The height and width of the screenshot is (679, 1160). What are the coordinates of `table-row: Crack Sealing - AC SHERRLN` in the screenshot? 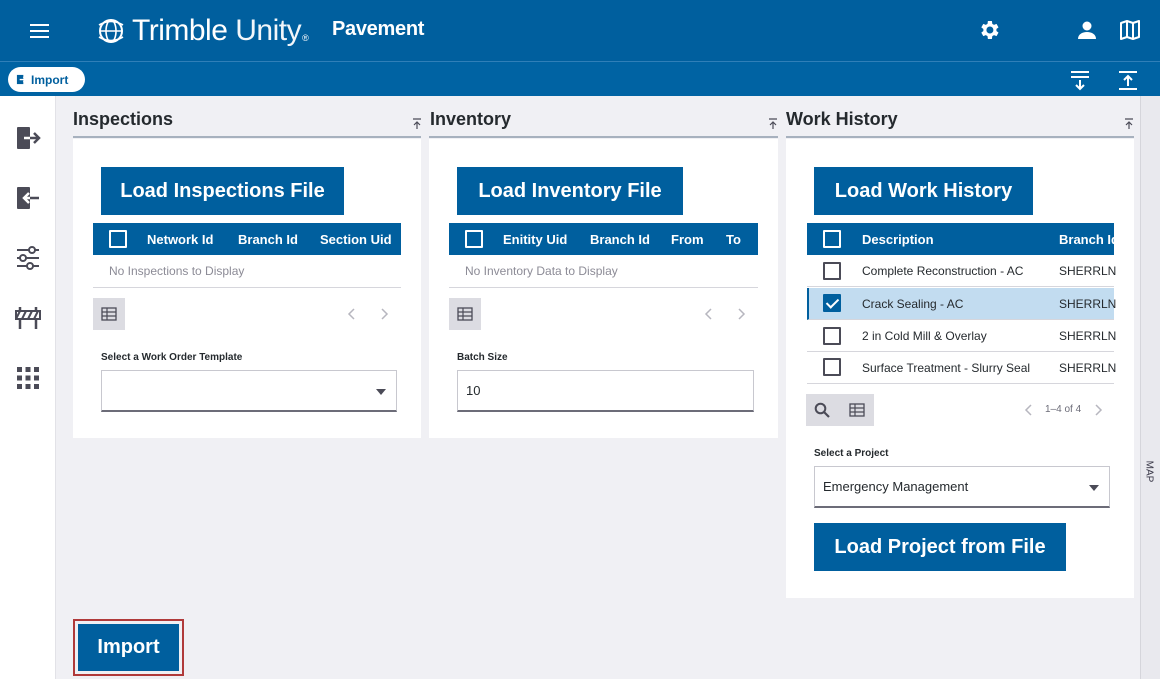 It's located at (962, 304).